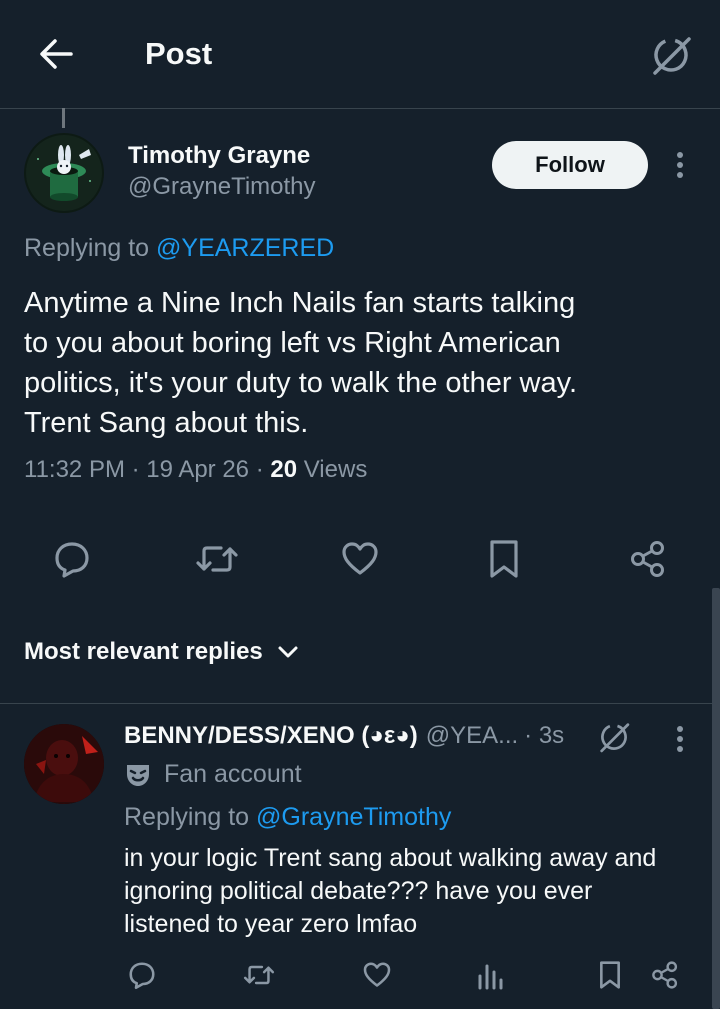  I want to click on back-button, so click(56, 54).